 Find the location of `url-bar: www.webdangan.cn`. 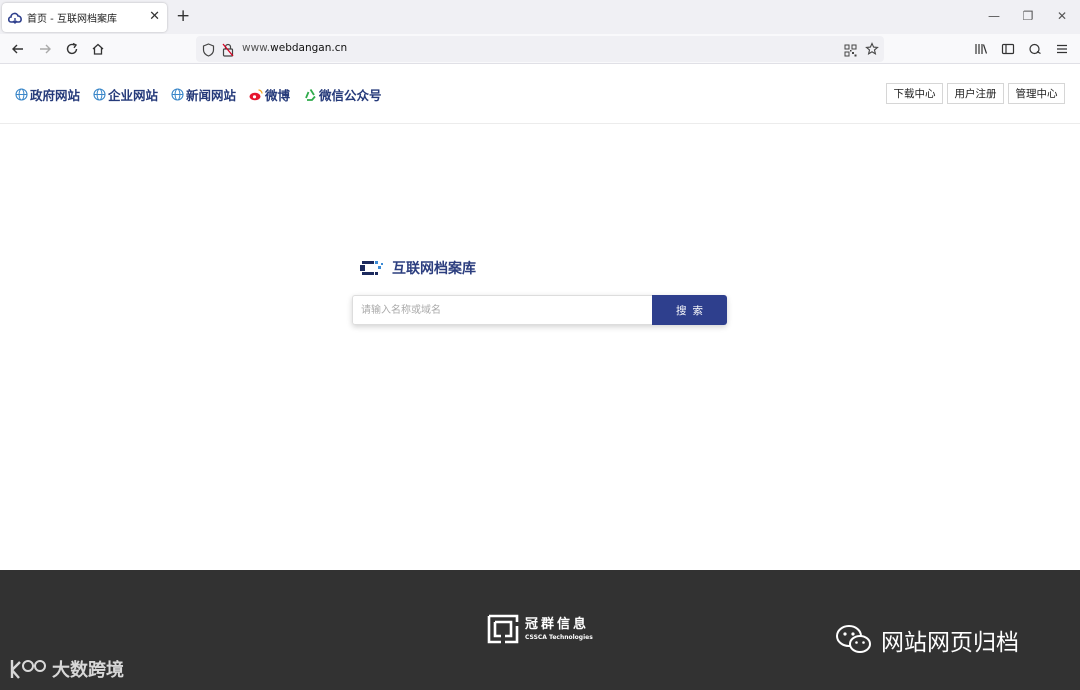

url-bar: www.webdangan.cn is located at coordinates (540, 49).